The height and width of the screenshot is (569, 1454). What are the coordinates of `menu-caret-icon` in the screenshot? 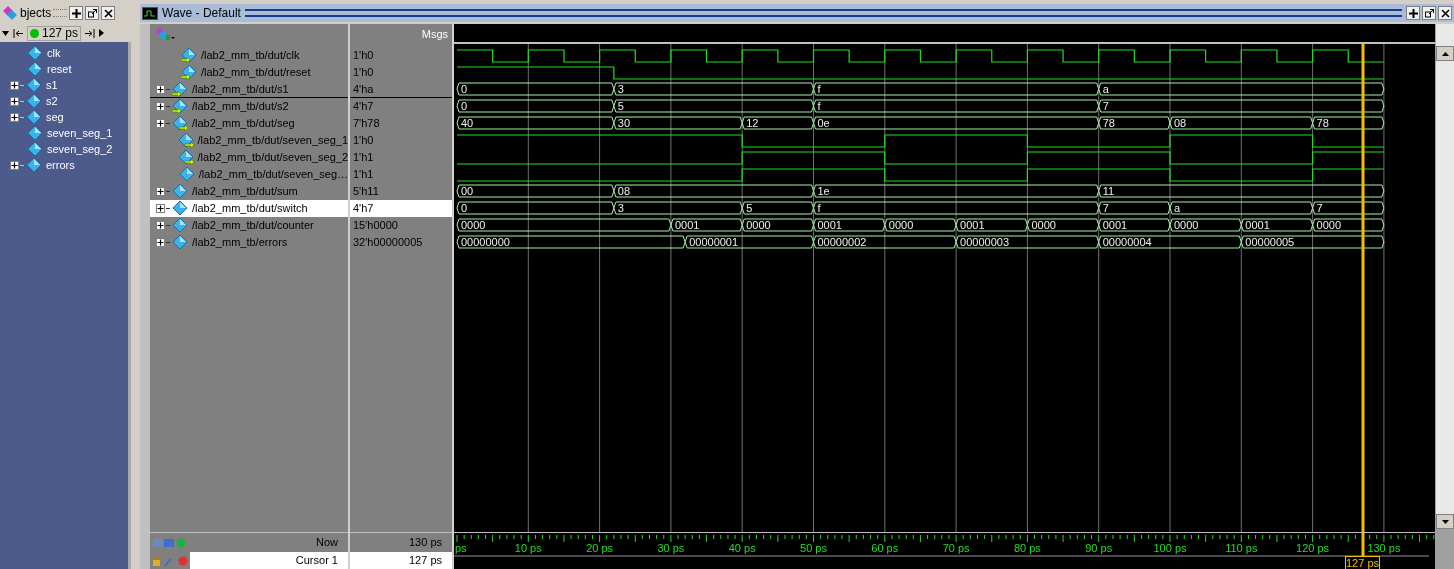 It's located at (5, 33).